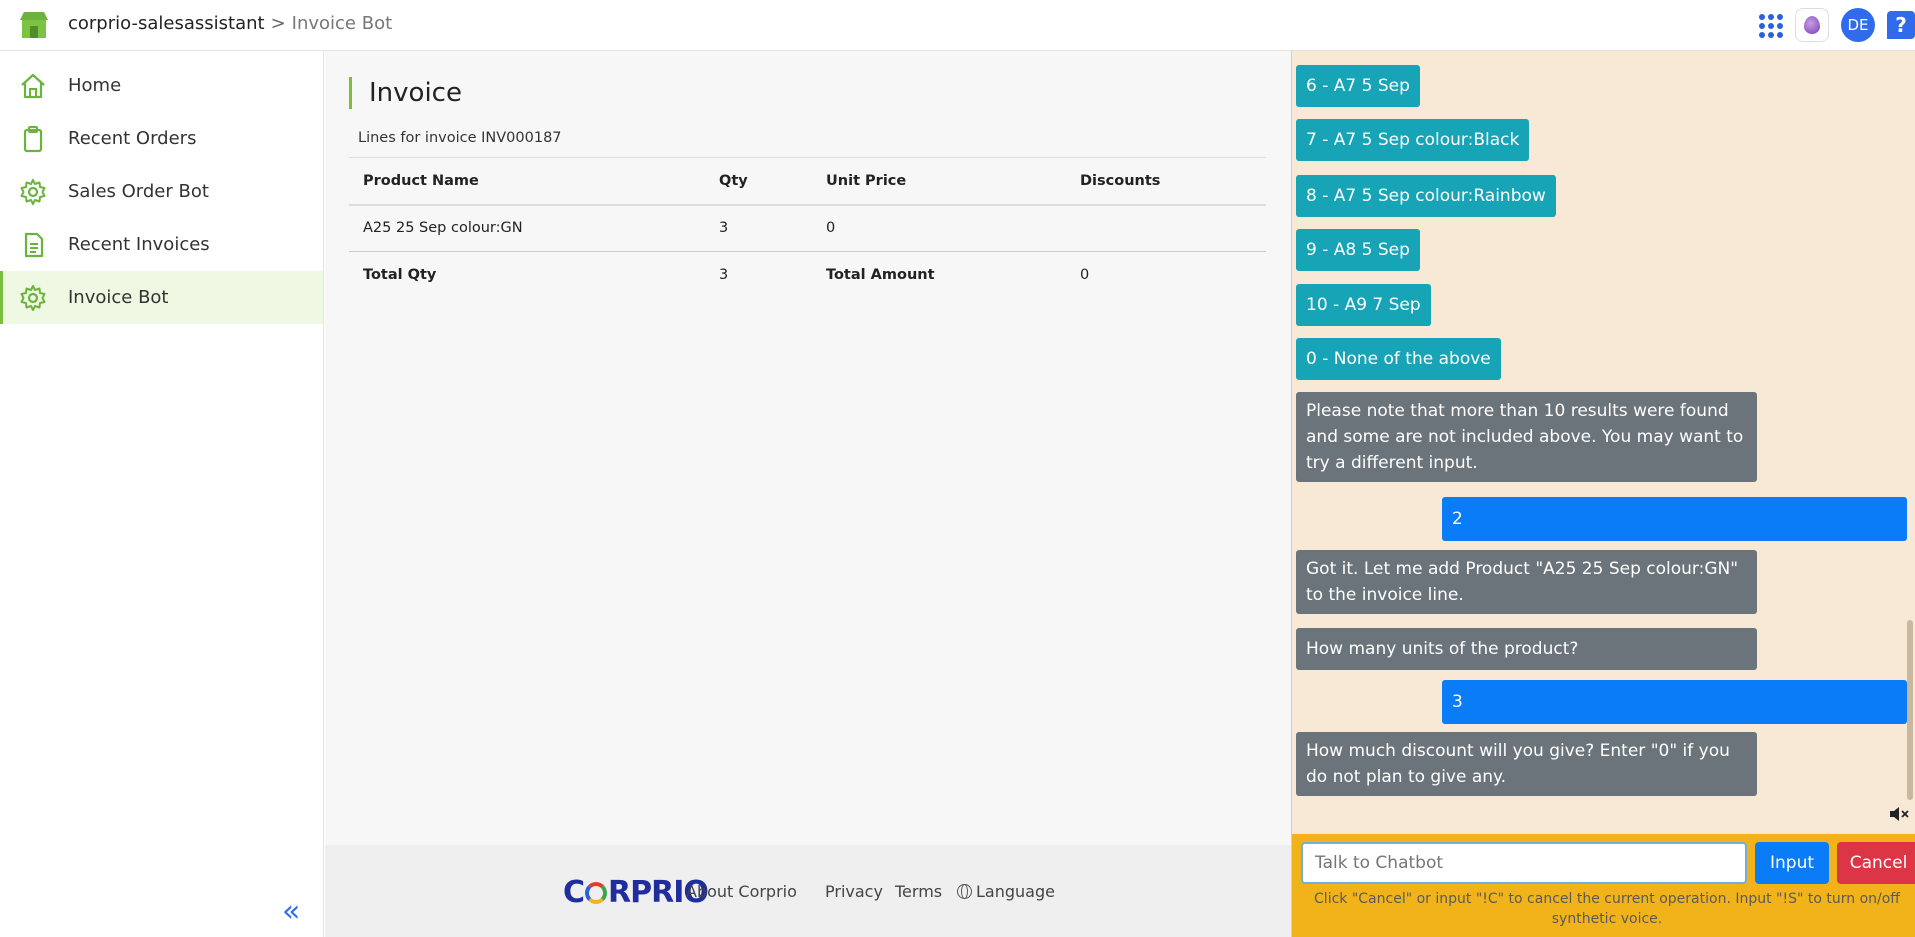 The image size is (1915, 937). What do you see at coordinates (741, 891) in the screenshot?
I see `about-link: About Corprio` at bounding box center [741, 891].